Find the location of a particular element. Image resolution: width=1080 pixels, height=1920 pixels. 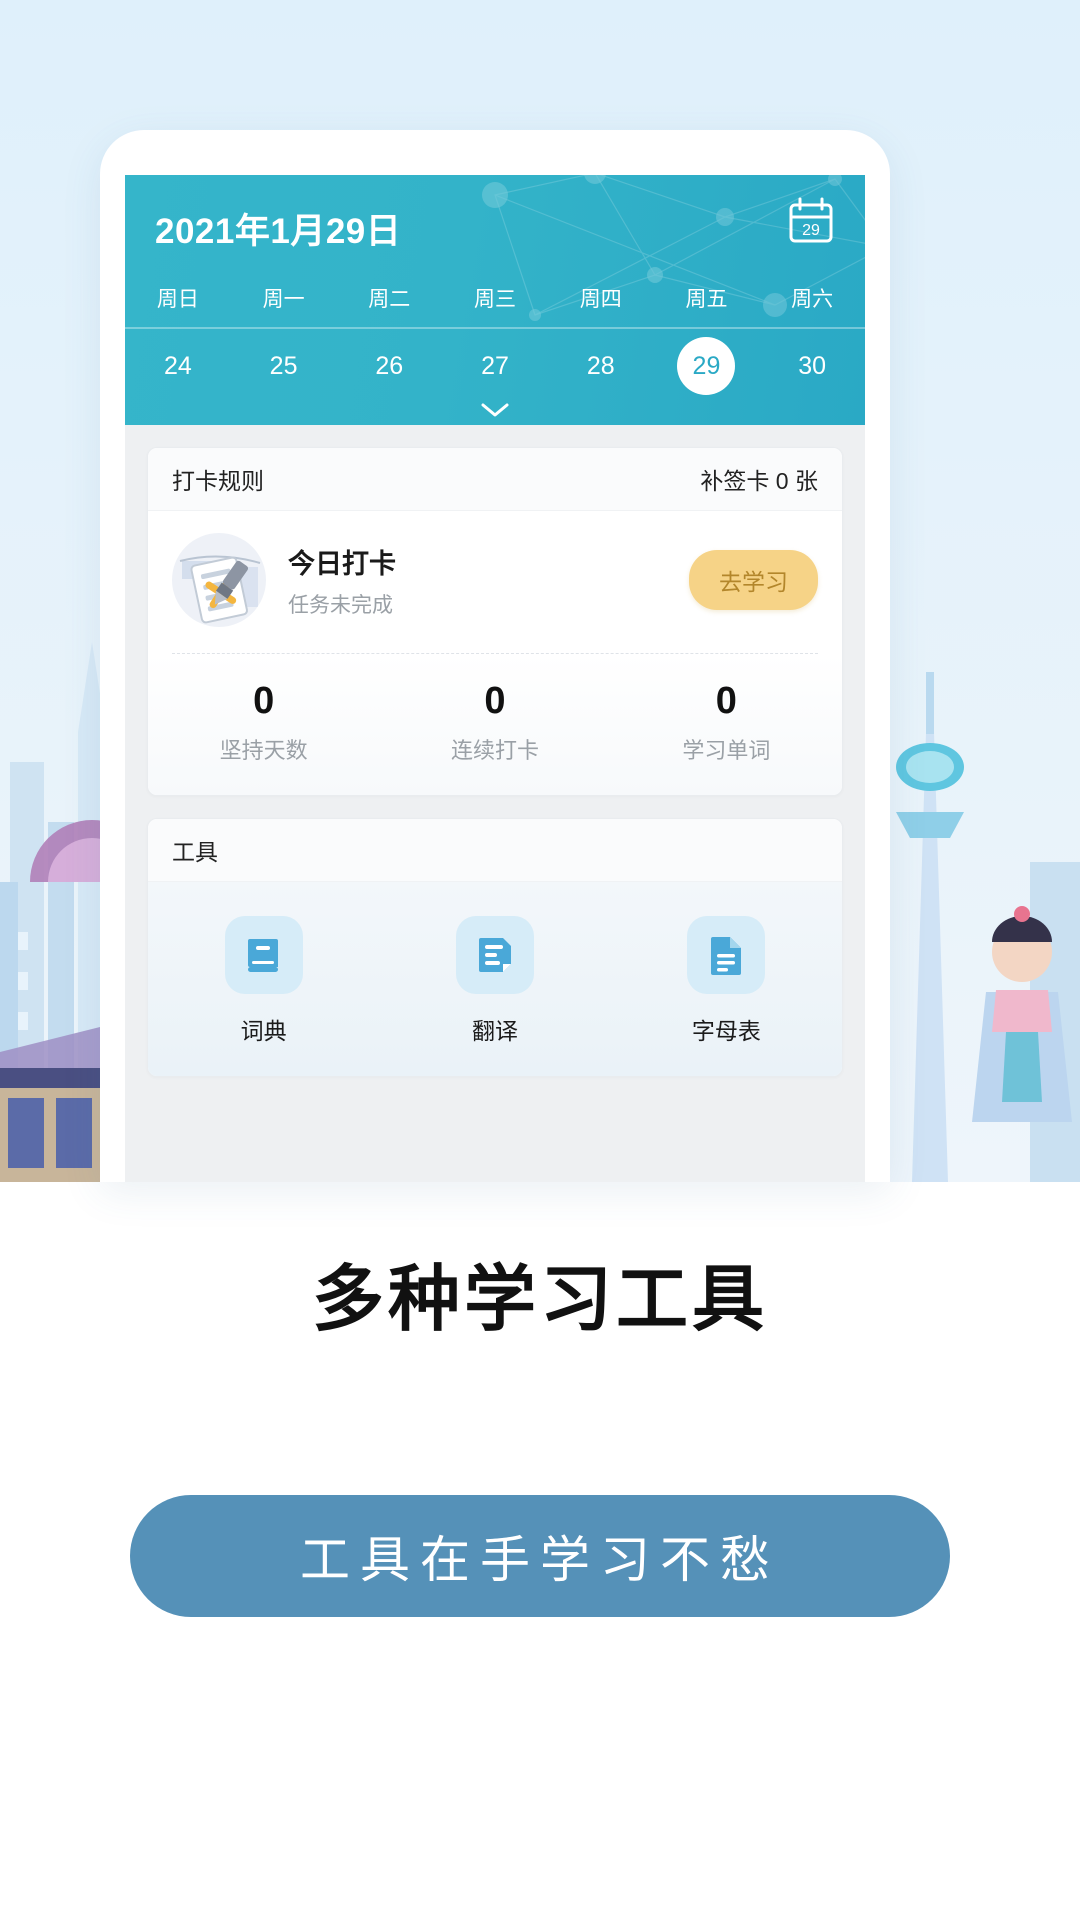

weekday-0: 周日 is located at coordinates (177, 299).